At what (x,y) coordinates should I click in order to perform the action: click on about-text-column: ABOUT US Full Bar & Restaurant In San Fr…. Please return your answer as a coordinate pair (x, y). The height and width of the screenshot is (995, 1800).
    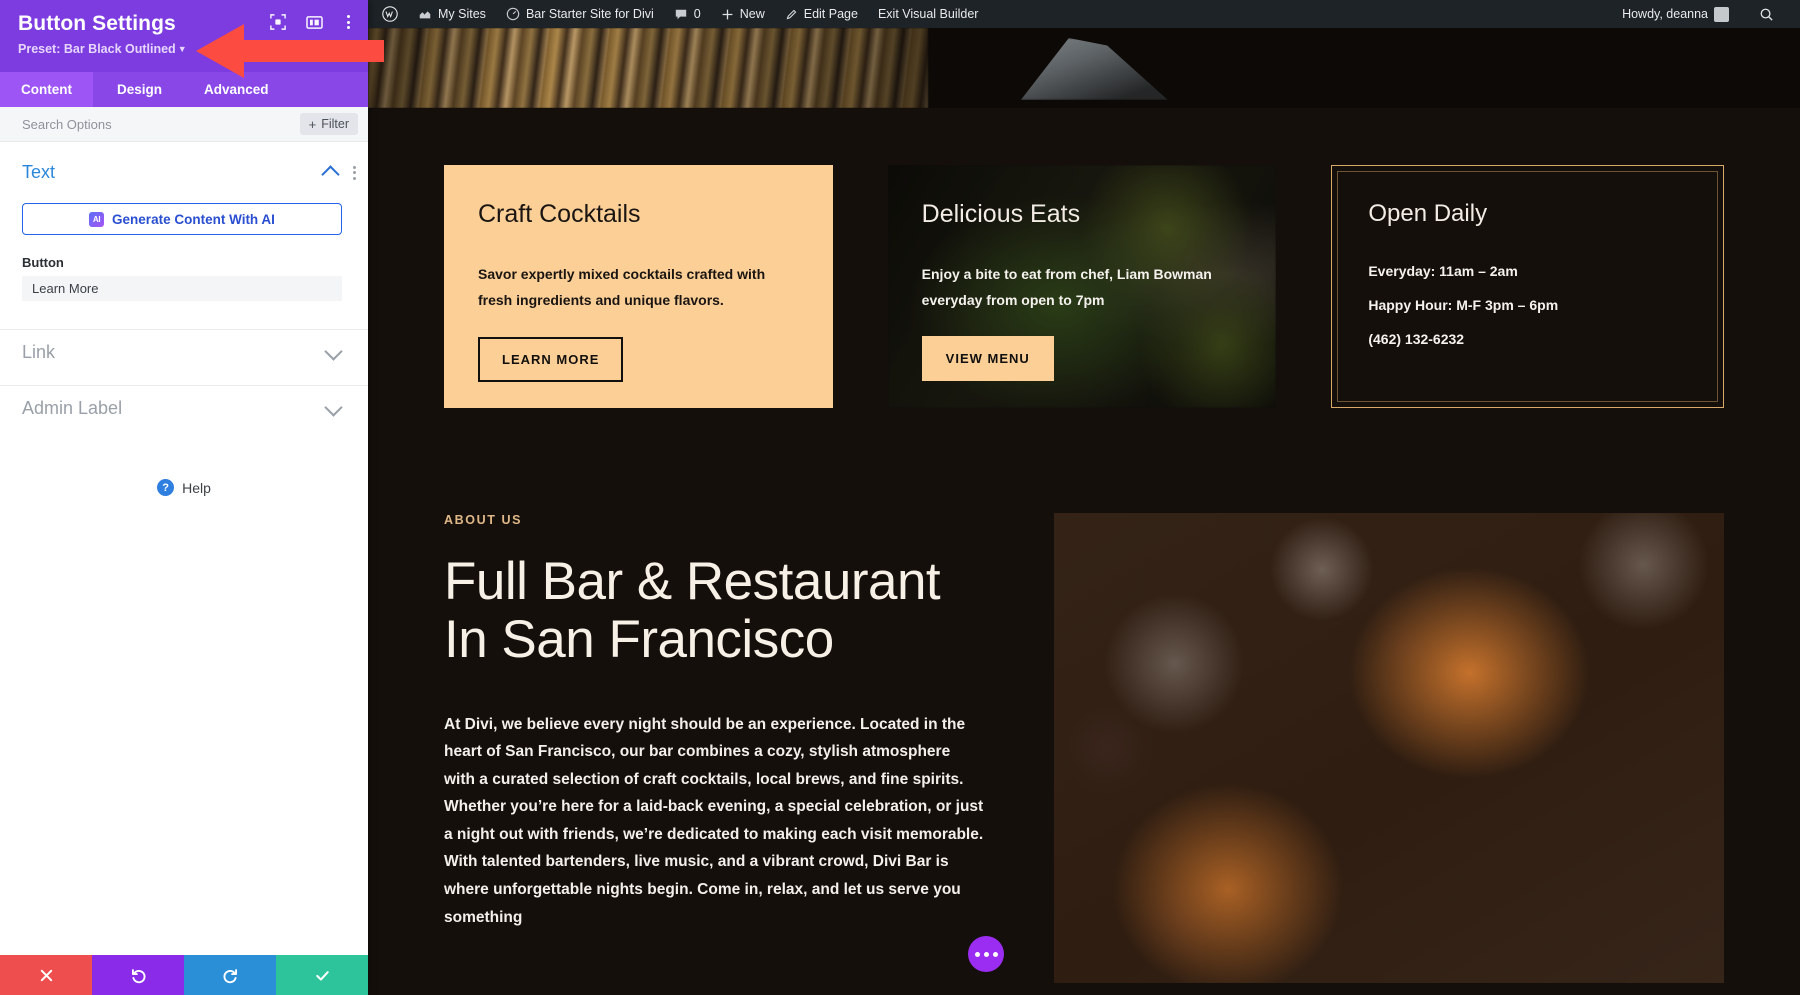
    Looking at the image, I should click on (714, 748).